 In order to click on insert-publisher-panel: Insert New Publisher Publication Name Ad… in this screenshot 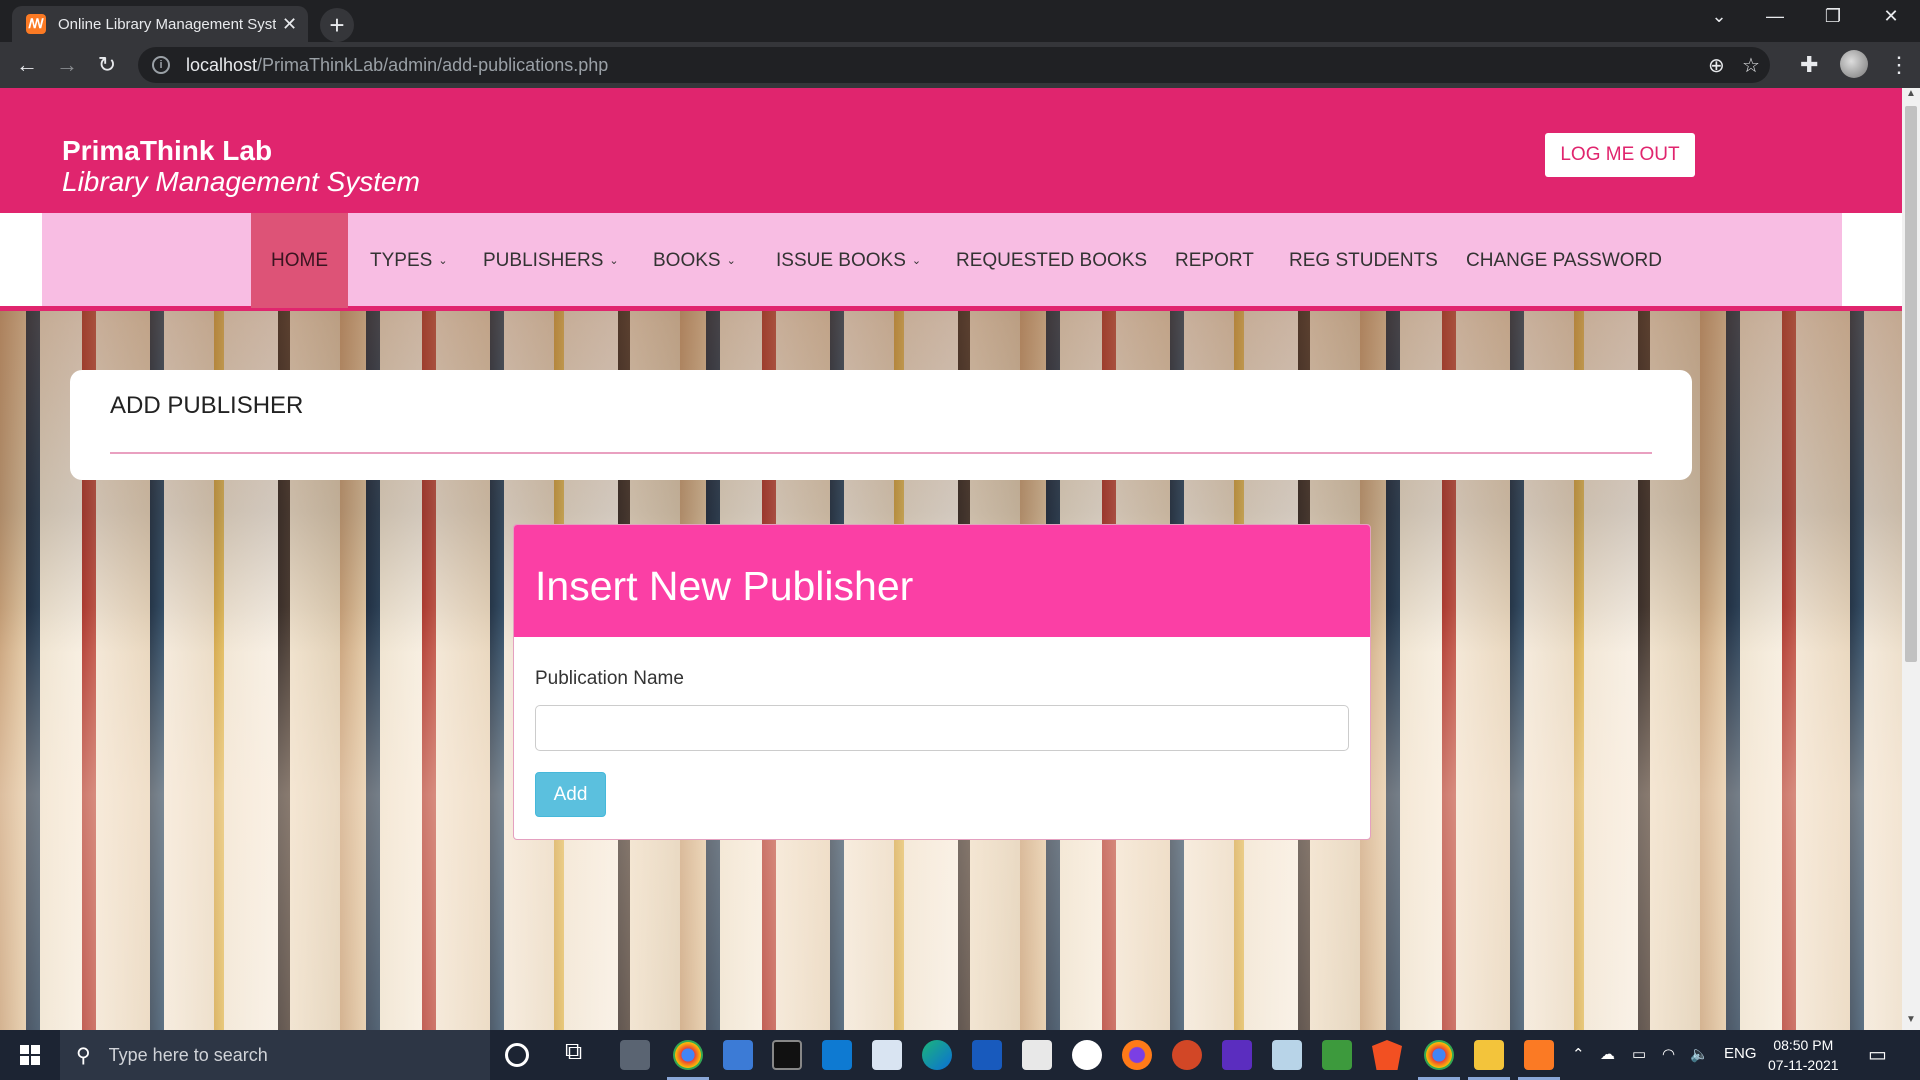, I will do `click(942, 682)`.